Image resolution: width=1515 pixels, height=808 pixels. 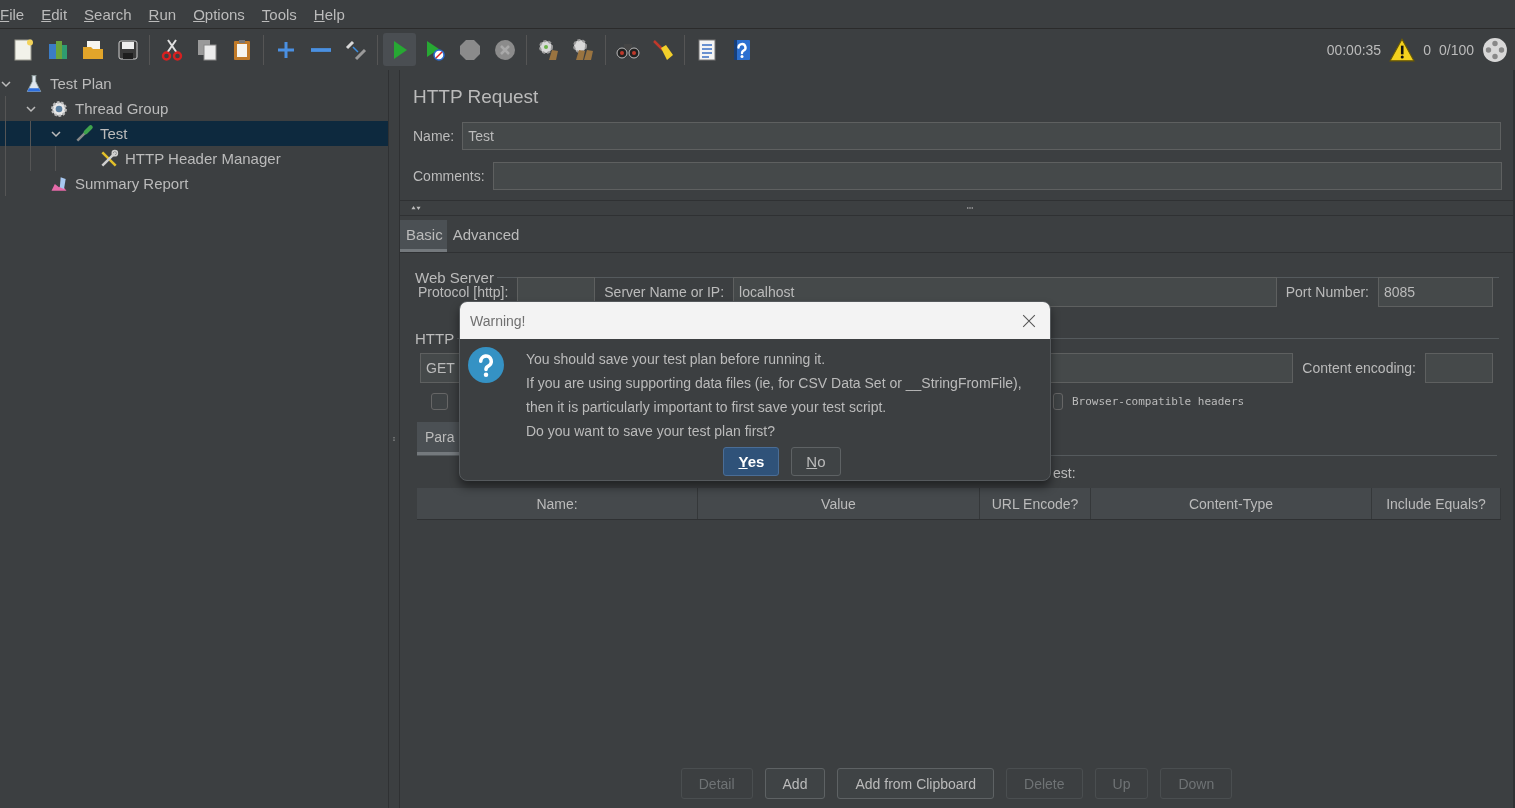 I want to click on encoding-field, so click(x=1459, y=368).